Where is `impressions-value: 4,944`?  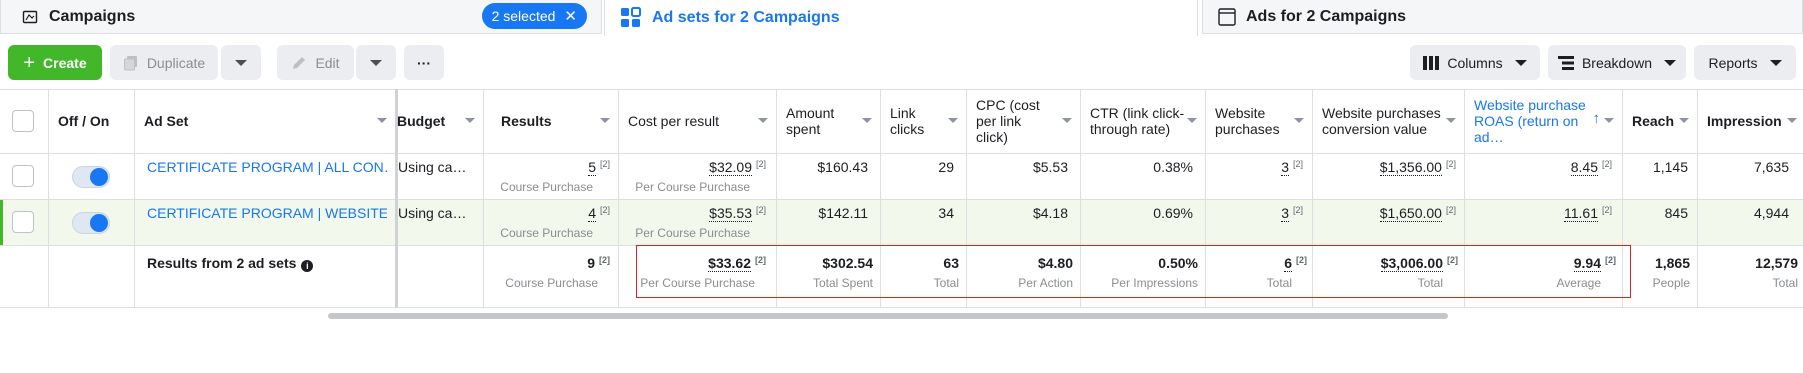
impressions-value: 4,944 is located at coordinates (1771, 213).